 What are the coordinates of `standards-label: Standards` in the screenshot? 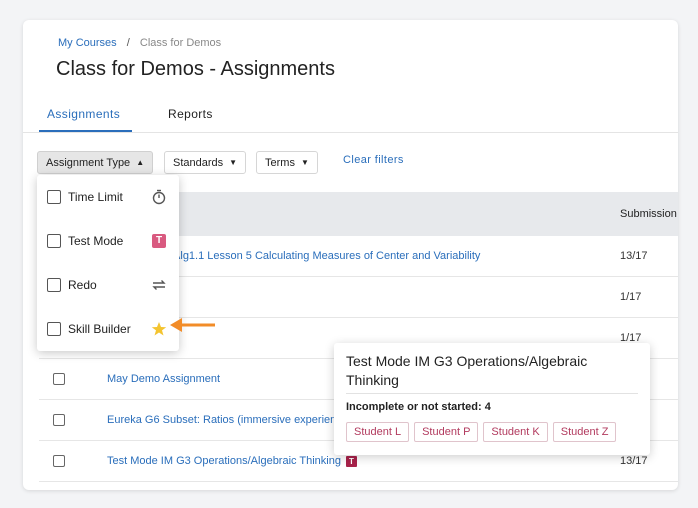 It's located at (198, 162).